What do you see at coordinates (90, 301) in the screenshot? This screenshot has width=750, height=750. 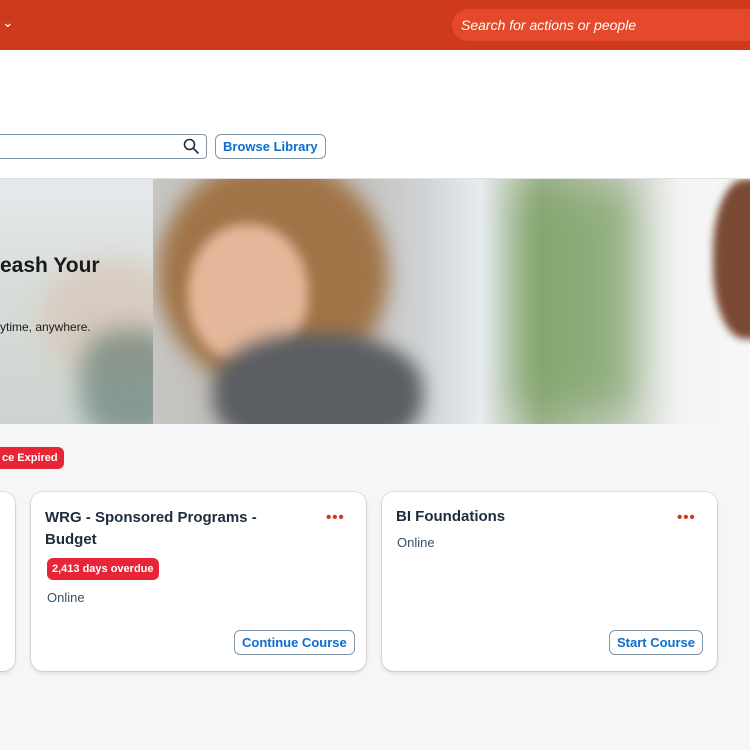 I see `banner-background` at bounding box center [90, 301].